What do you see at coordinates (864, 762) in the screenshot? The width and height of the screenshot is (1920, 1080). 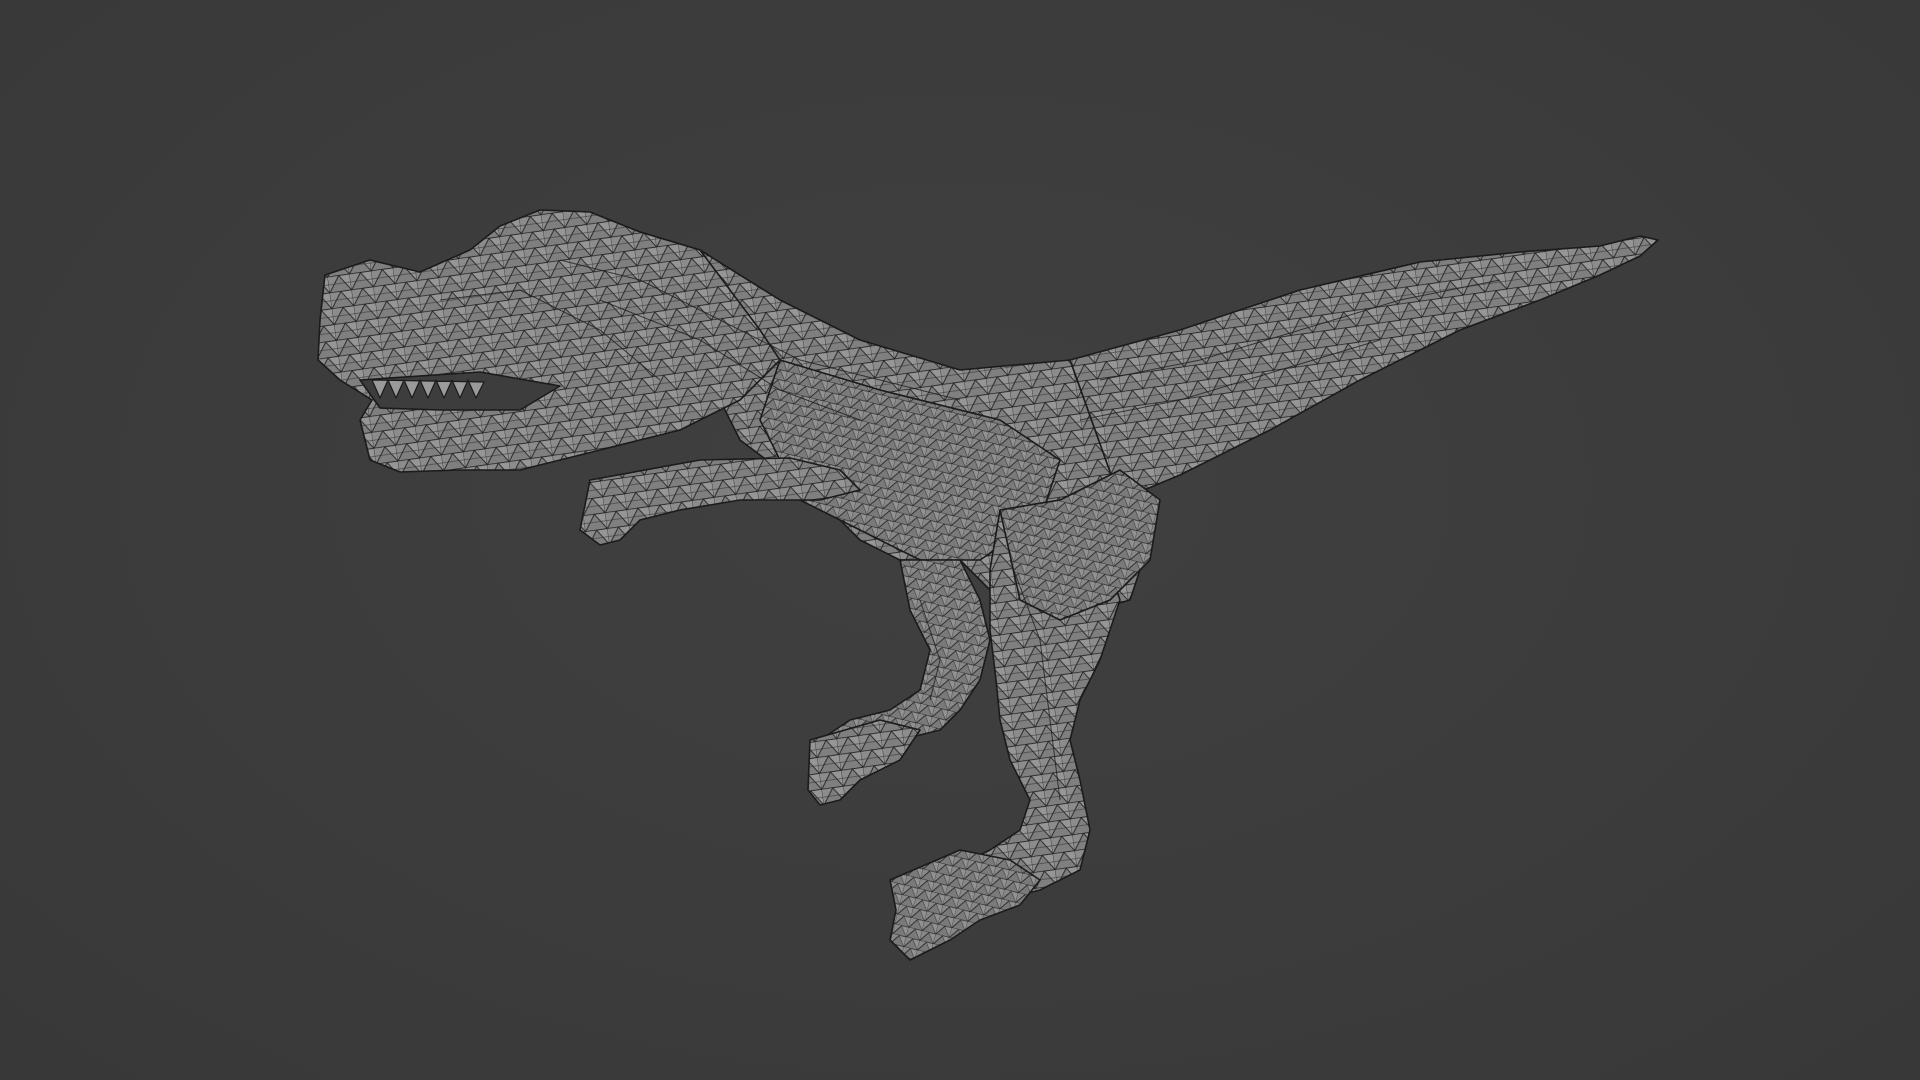 I see `mesh-foot-back` at bounding box center [864, 762].